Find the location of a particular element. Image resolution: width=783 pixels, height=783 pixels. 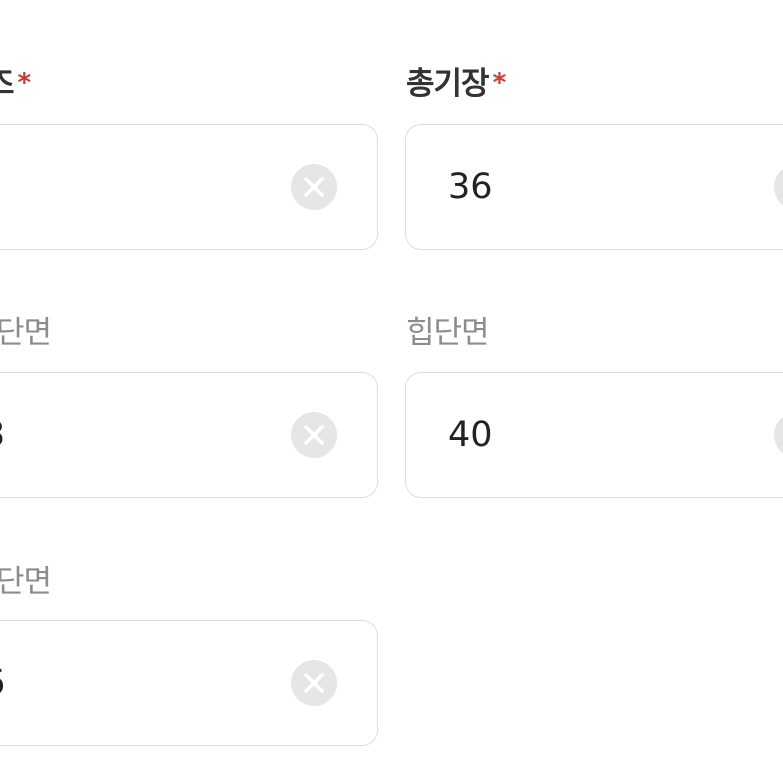

clear-total-length-button is located at coordinates (778, 187).